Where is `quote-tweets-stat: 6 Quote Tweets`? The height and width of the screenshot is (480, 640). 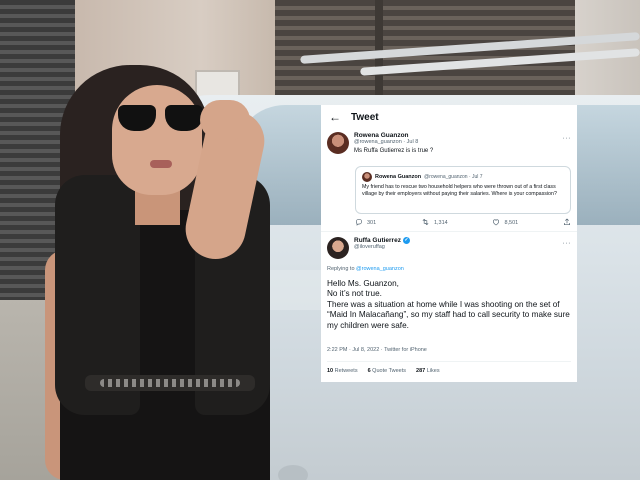 quote-tweets-stat: 6 Quote Tweets is located at coordinates (387, 371).